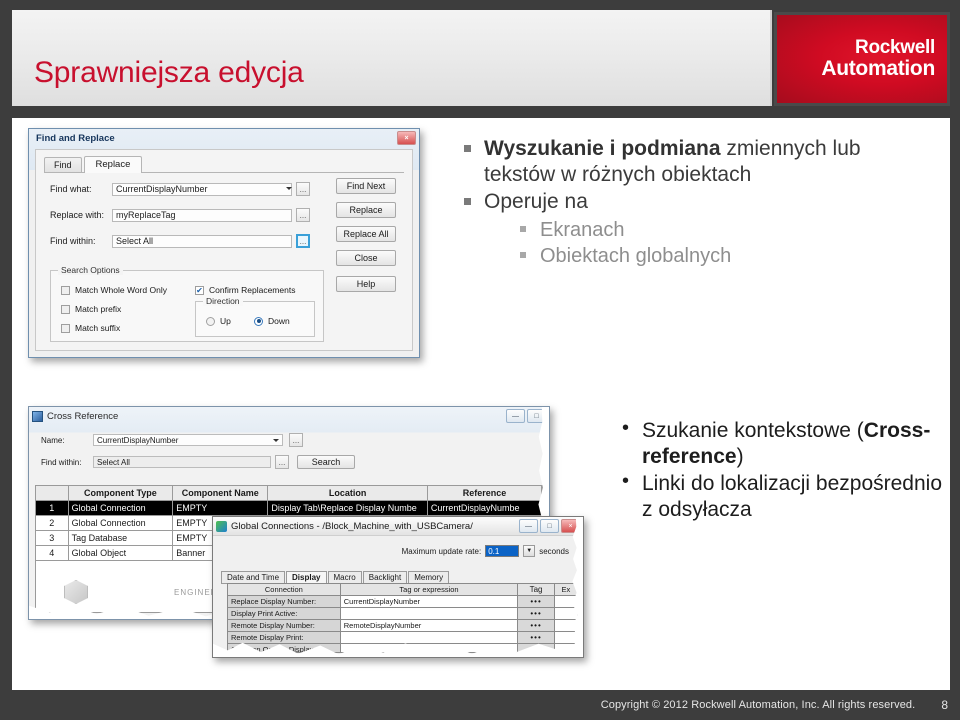 Image resolution: width=960 pixels, height=720 pixels. Describe the element at coordinates (284, 638) in the screenshot. I see `cell-connection: Remote Display Print:` at that location.